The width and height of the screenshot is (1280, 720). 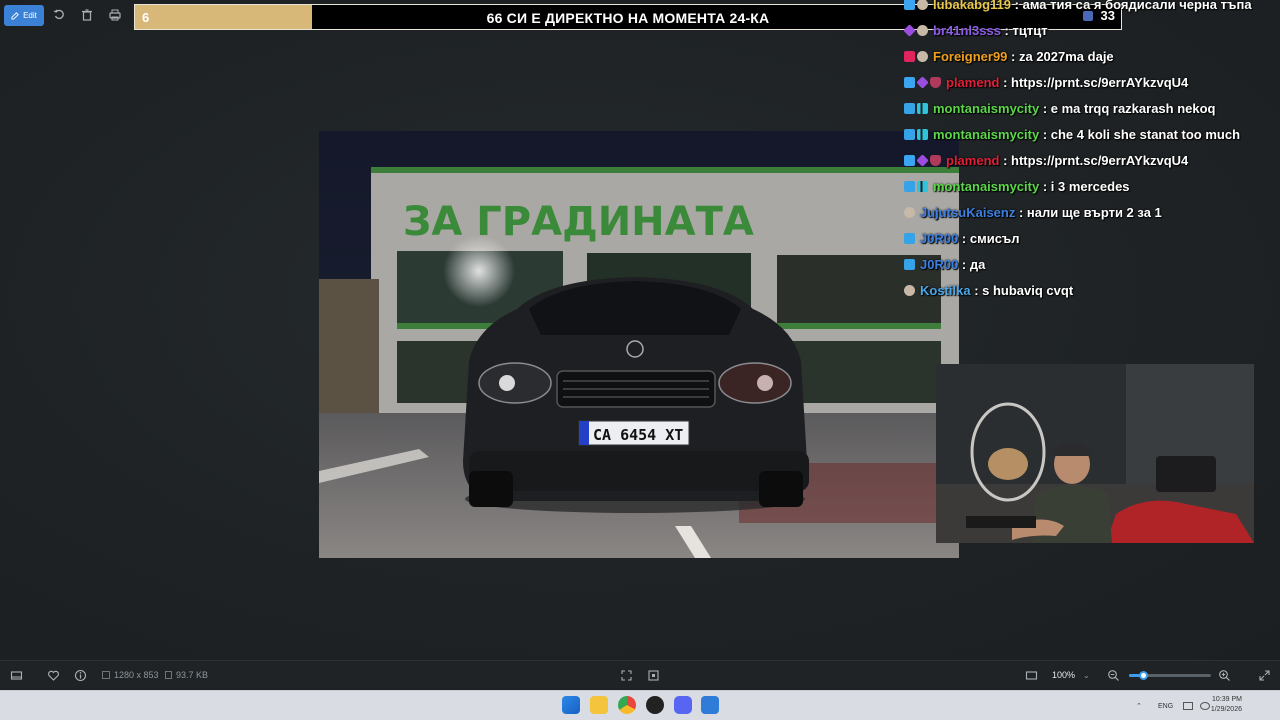 I want to click on zoom-slider, so click(x=1170, y=675).